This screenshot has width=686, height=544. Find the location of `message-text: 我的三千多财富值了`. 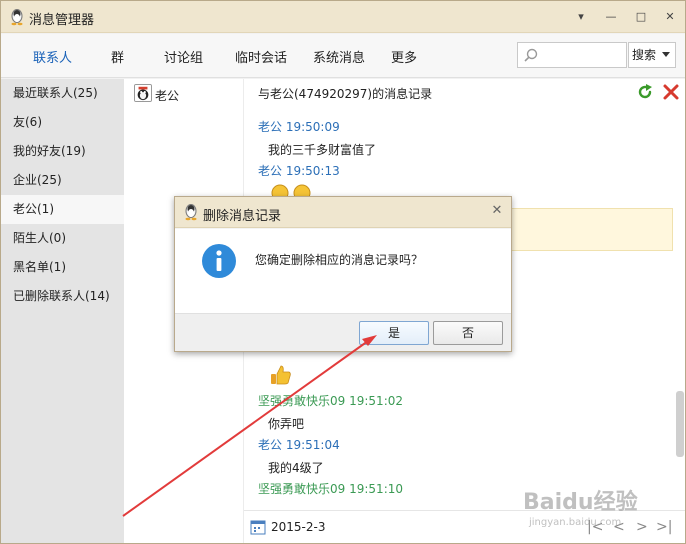

message-text: 我的三千多财富值了 is located at coordinates (322, 150).